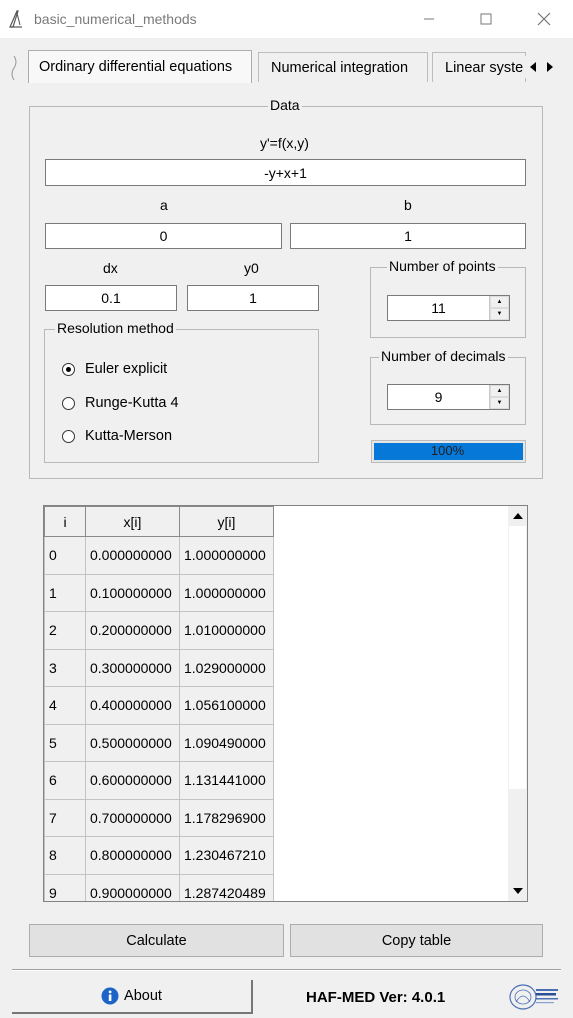 The width and height of the screenshot is (573, 1018). I want to click on function-input: -y+x+1, so click(285, 172).